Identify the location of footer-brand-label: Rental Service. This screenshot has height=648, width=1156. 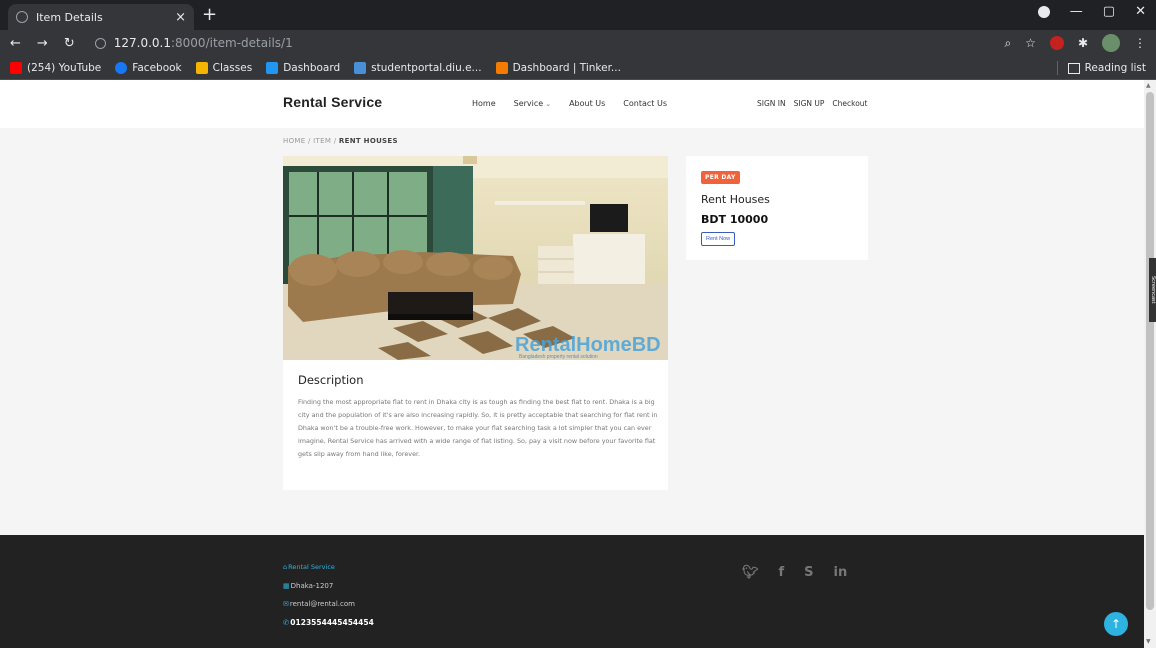
(311, 567).